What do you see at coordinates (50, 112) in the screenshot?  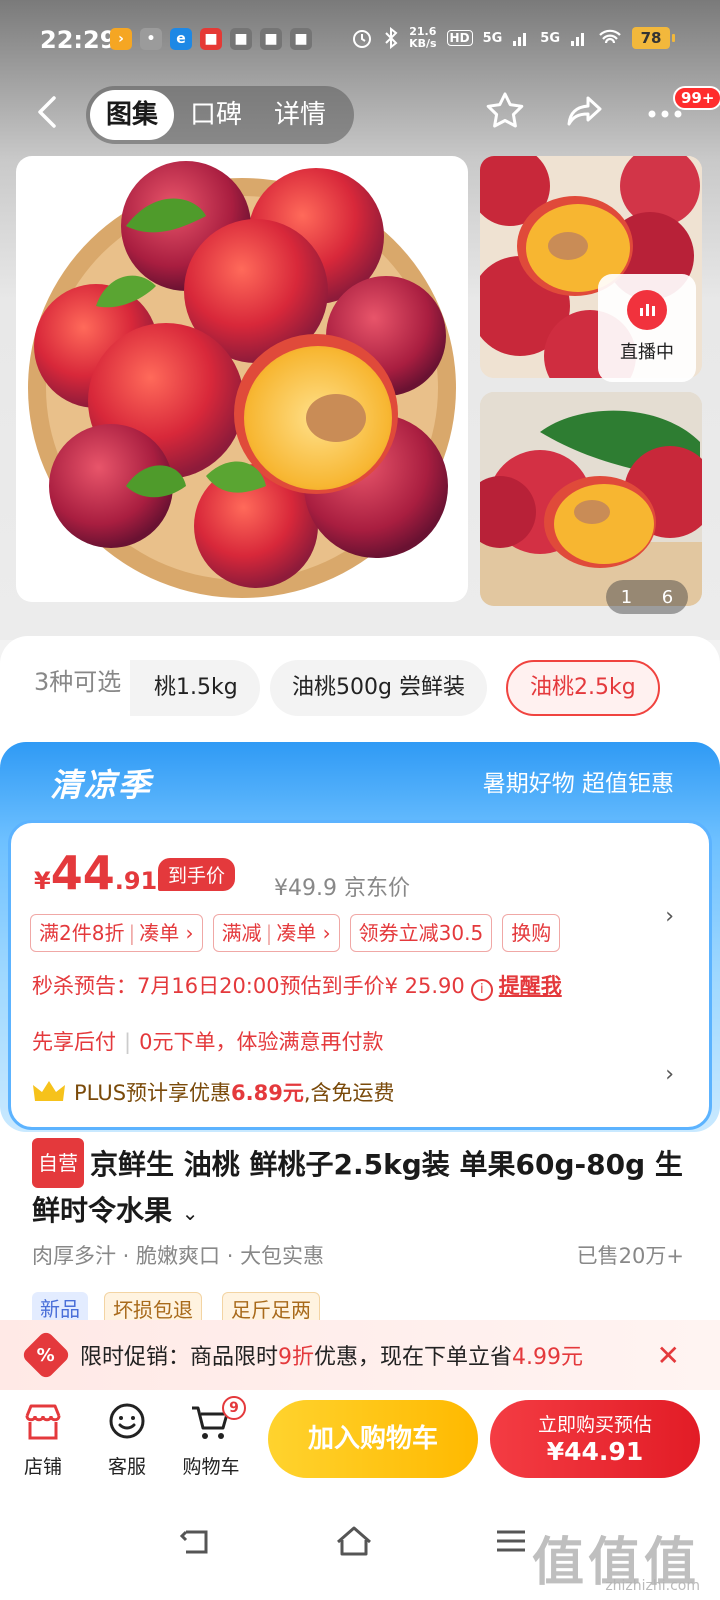 I see `back-arrow-icon` at bounding box center [50, 112].